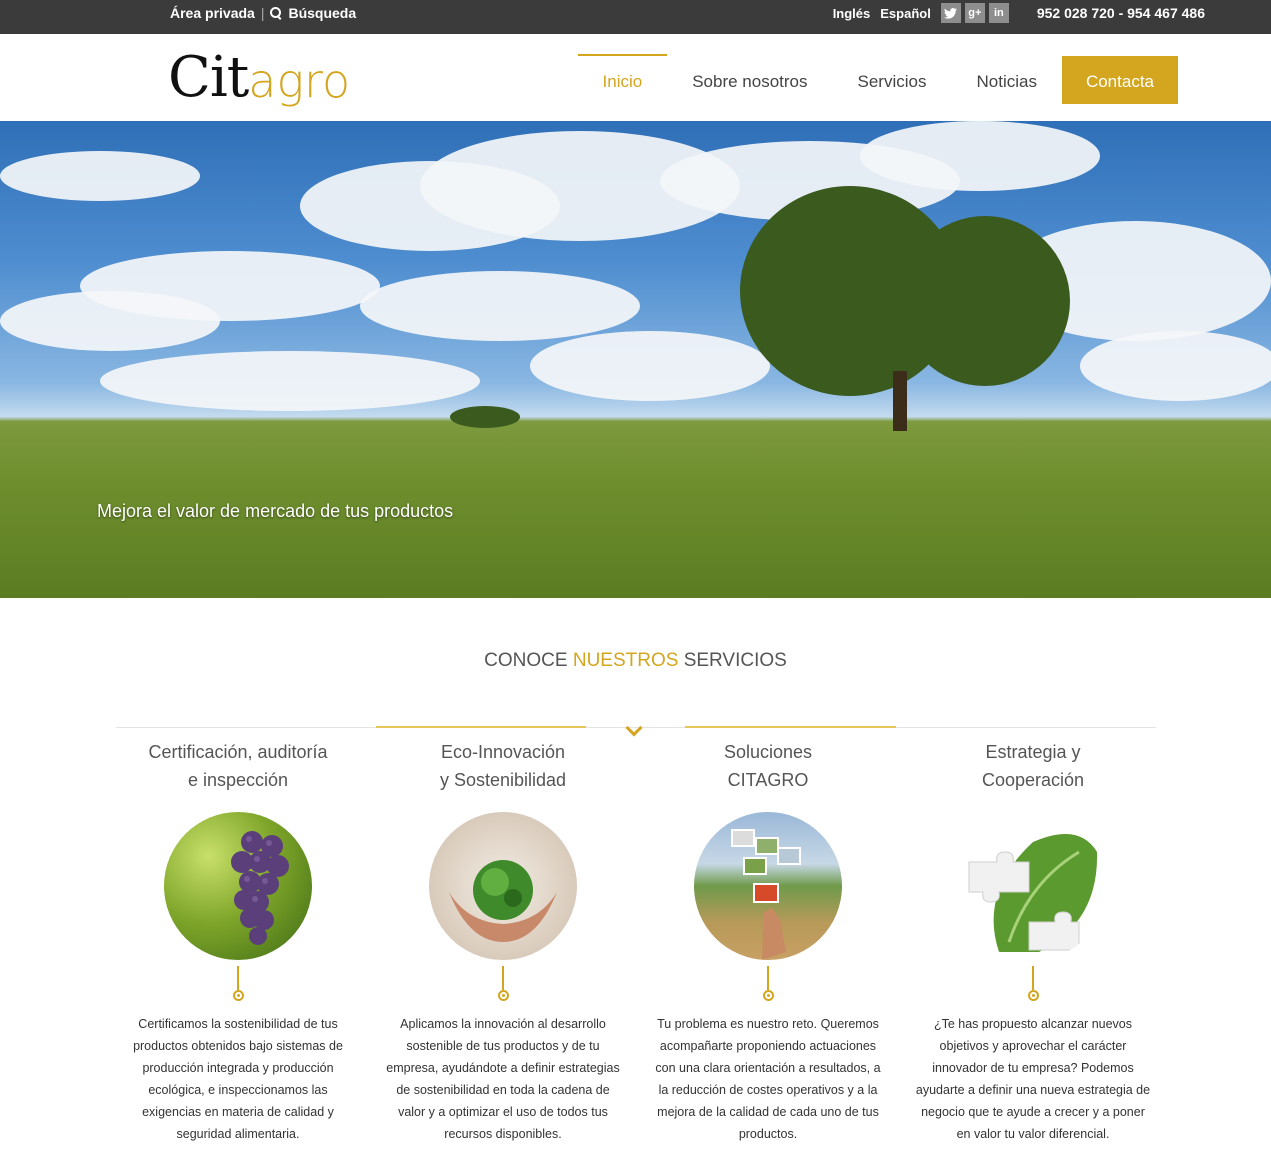 The image size is (1271, 1168). Describe the element at coordinates (208, 77) in the screenshot. I see `logo-text-cit: Cit` at that location.